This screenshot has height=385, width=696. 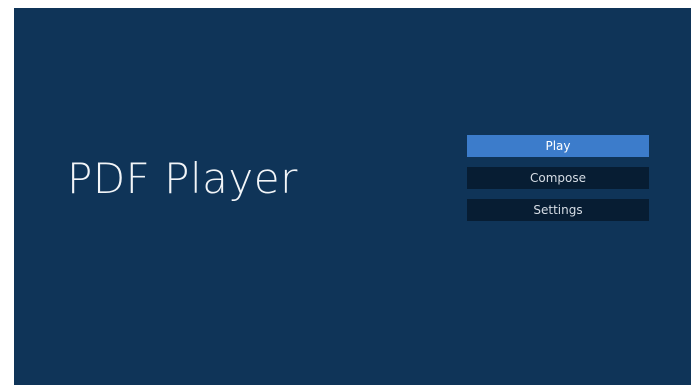 I want to click on play-button: Play, so click(x=558, y=146).